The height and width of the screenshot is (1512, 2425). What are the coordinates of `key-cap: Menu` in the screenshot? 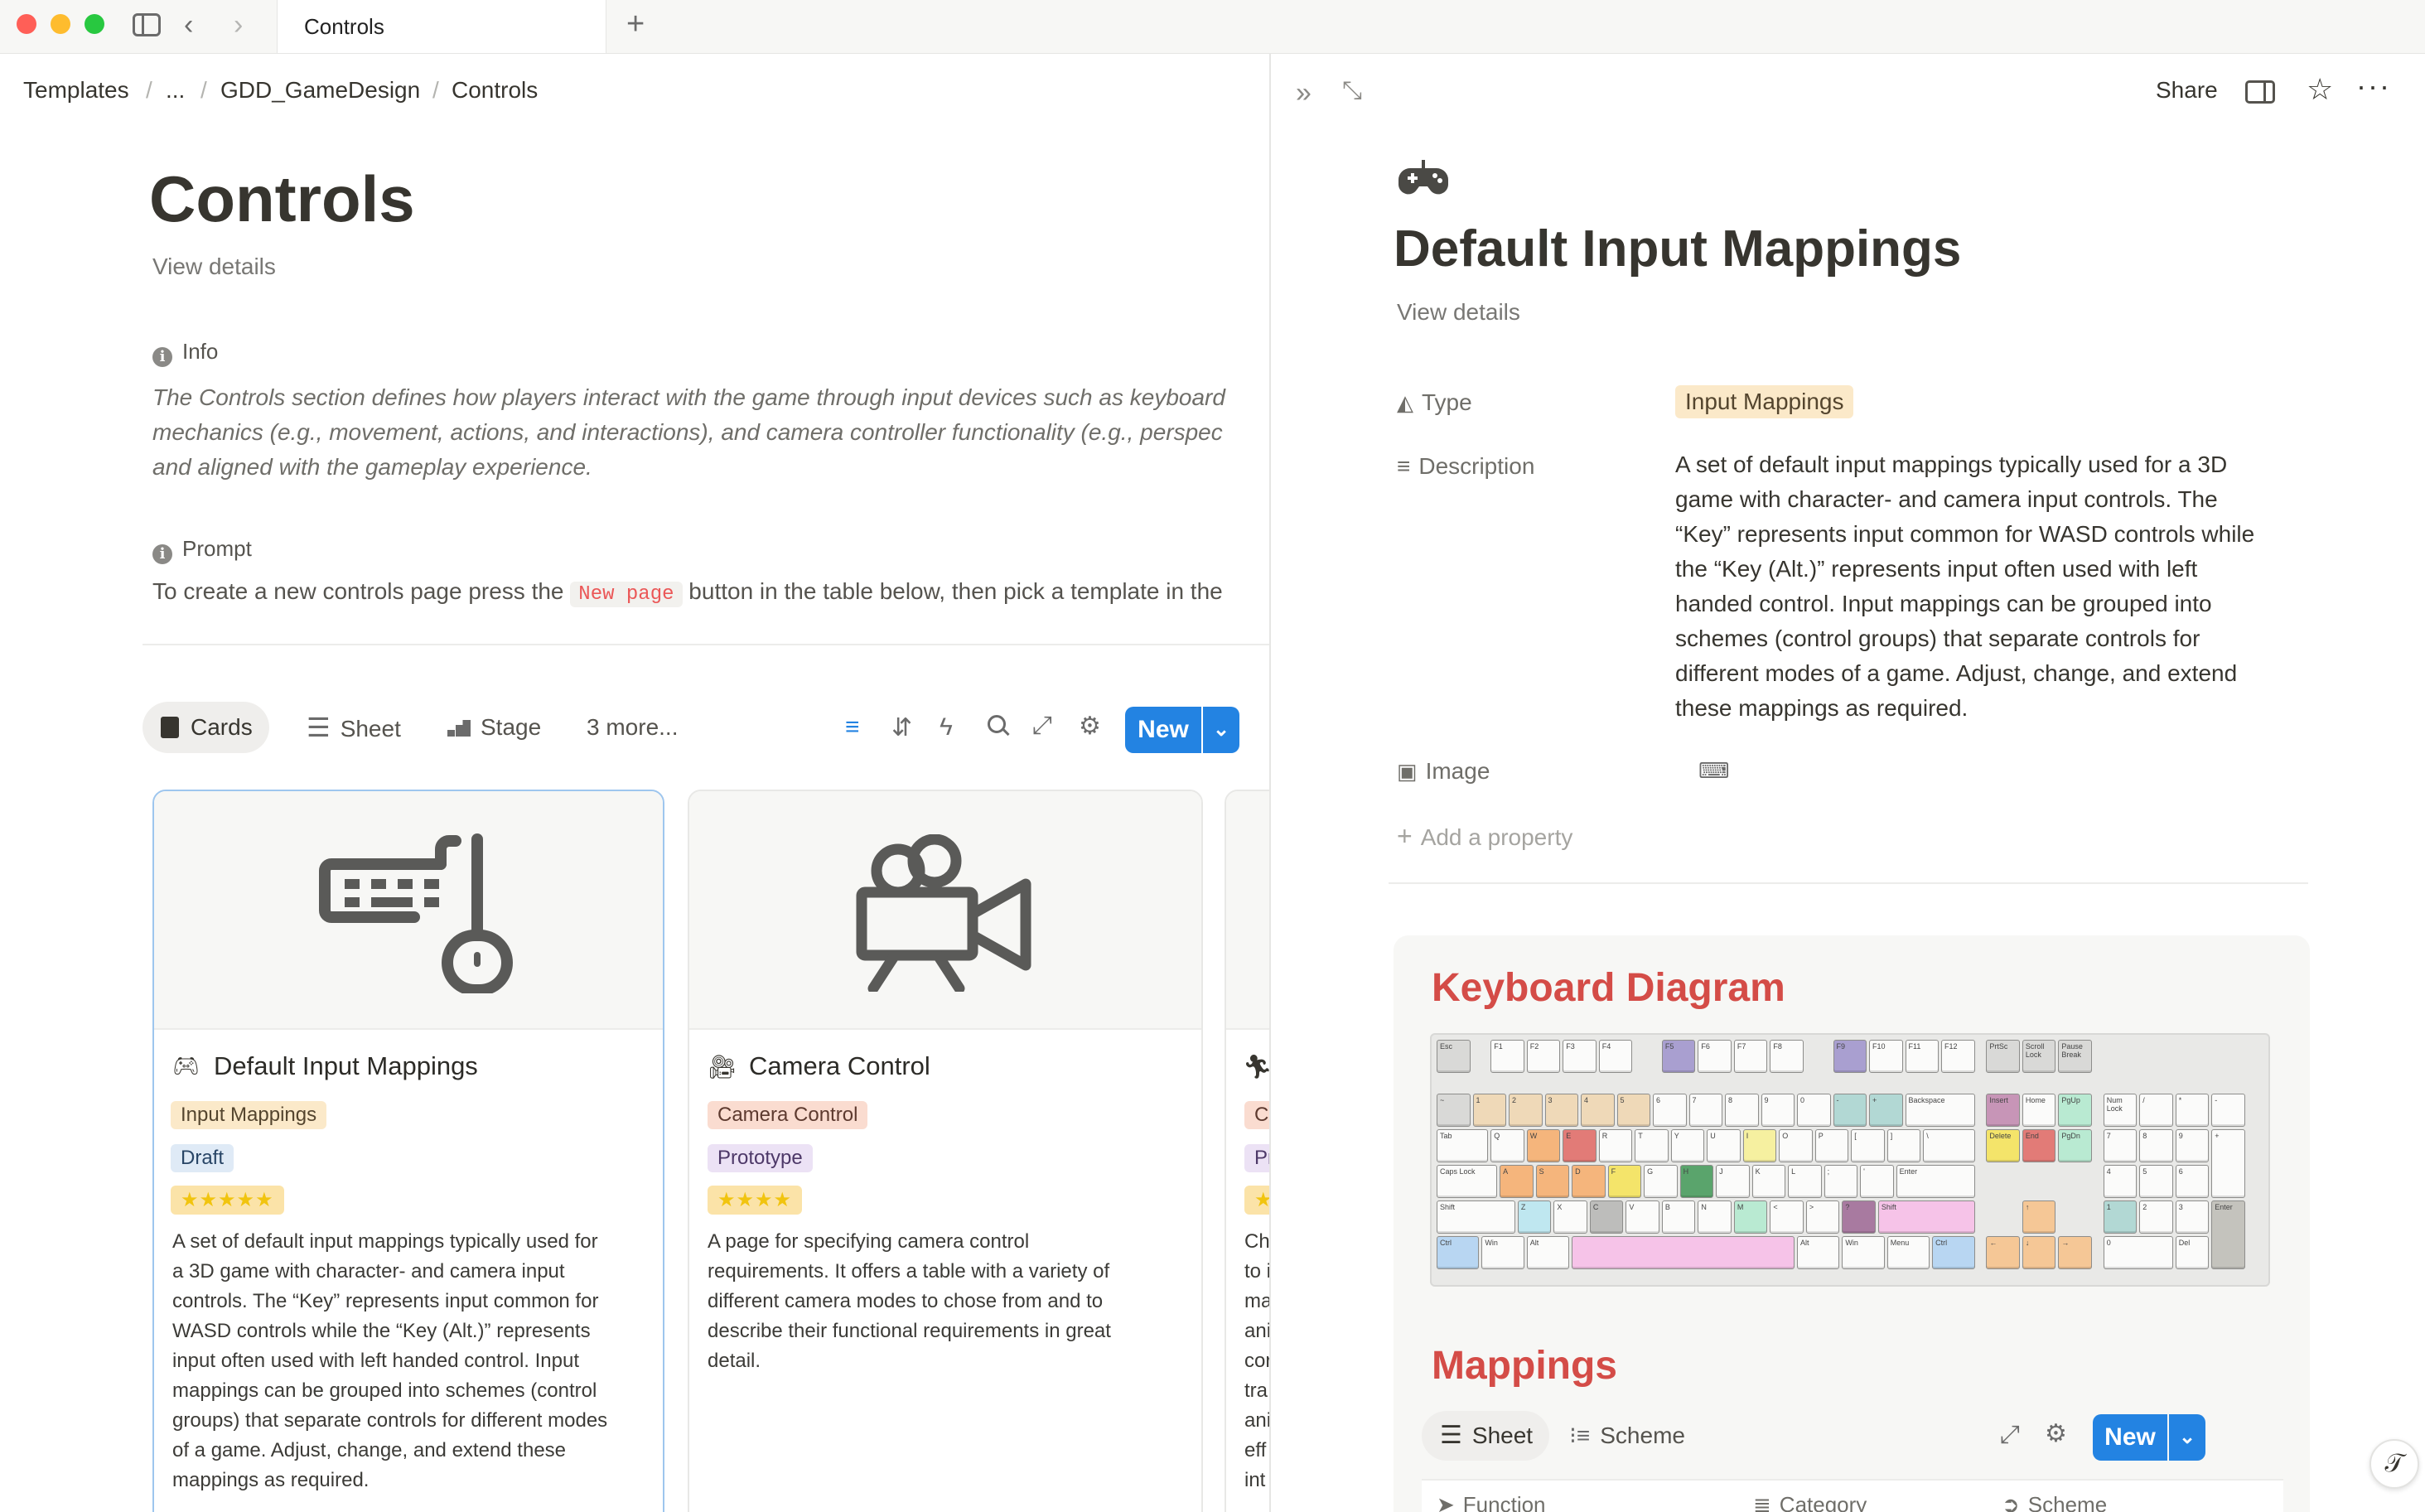 It's located at (1908, 1252).